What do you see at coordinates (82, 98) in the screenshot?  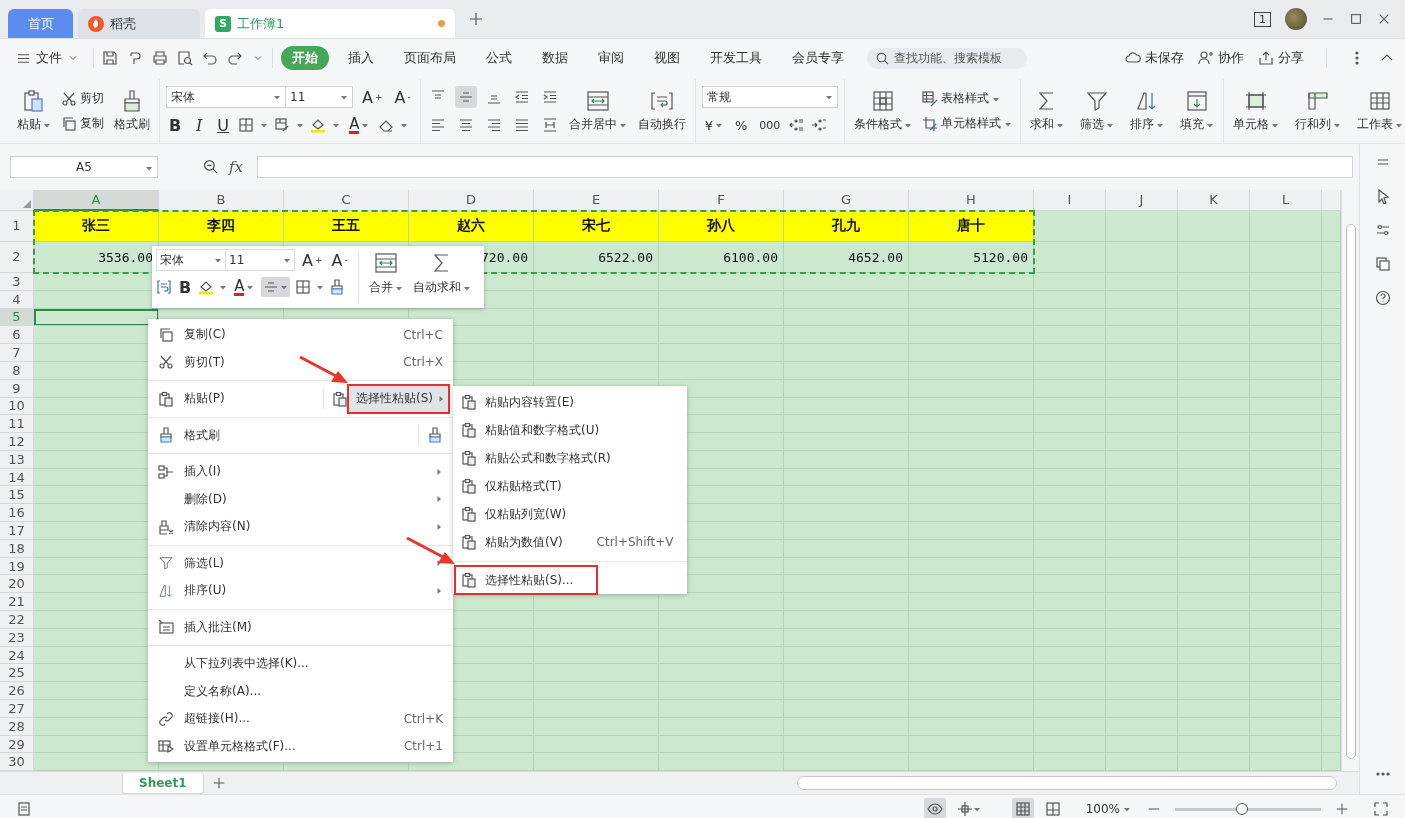 I see `cut-button: 剪切` at bounding box center [82, 98].